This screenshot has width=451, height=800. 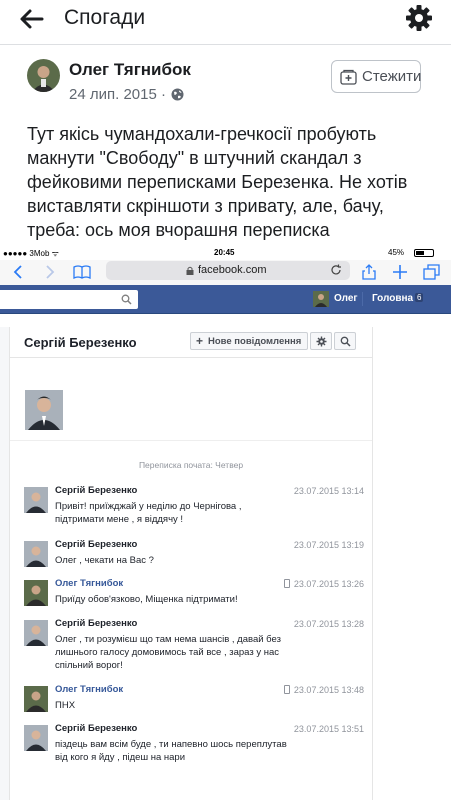 What do you see at coordinates (202, 134) in the screenshot?
I see `post-text-line: Тут якісь чумандохали-гречкосії пробують` at bounding box center [202, 134].